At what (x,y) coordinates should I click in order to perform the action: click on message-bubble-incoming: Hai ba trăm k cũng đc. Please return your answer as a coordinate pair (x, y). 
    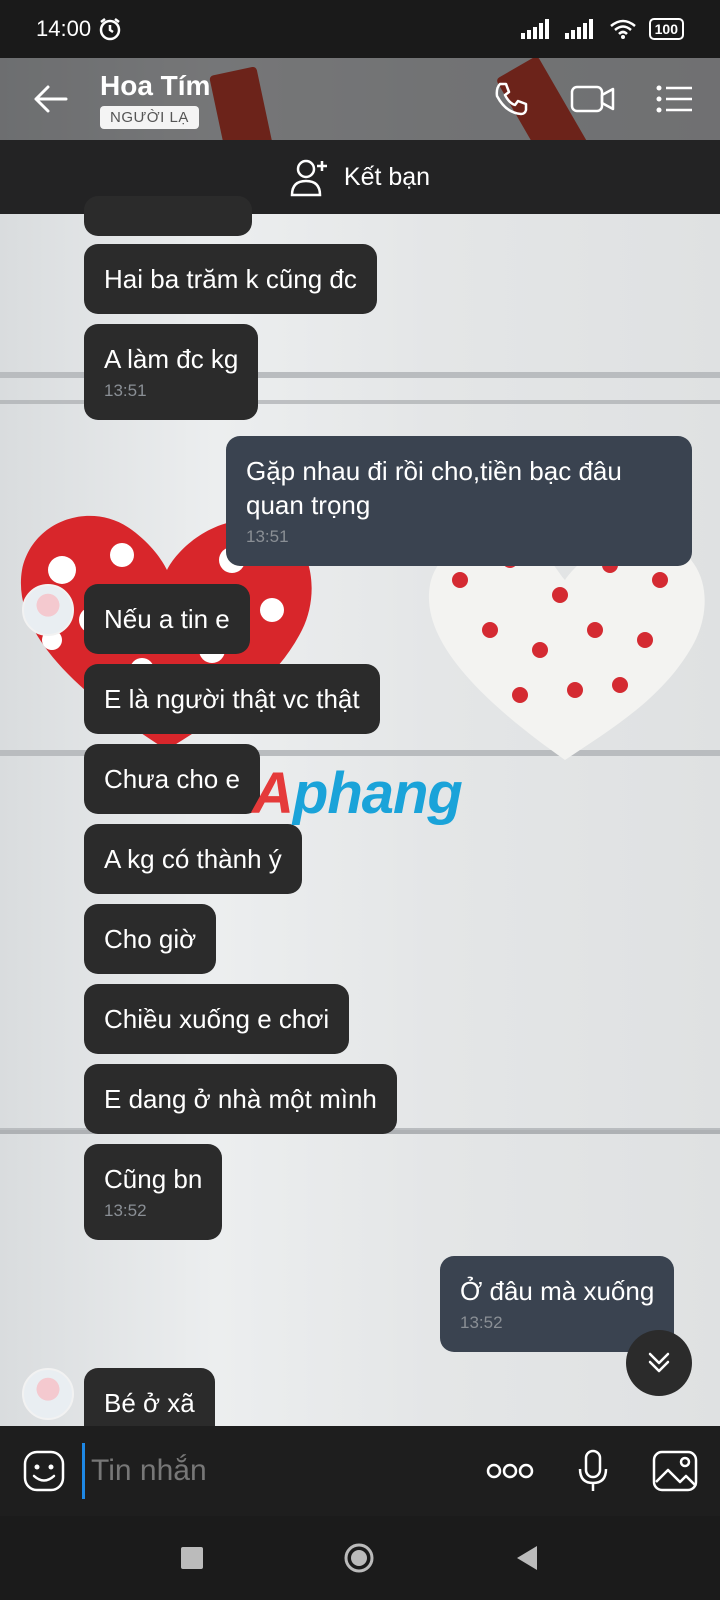
    Looking at the image, I should click on (230, 279).